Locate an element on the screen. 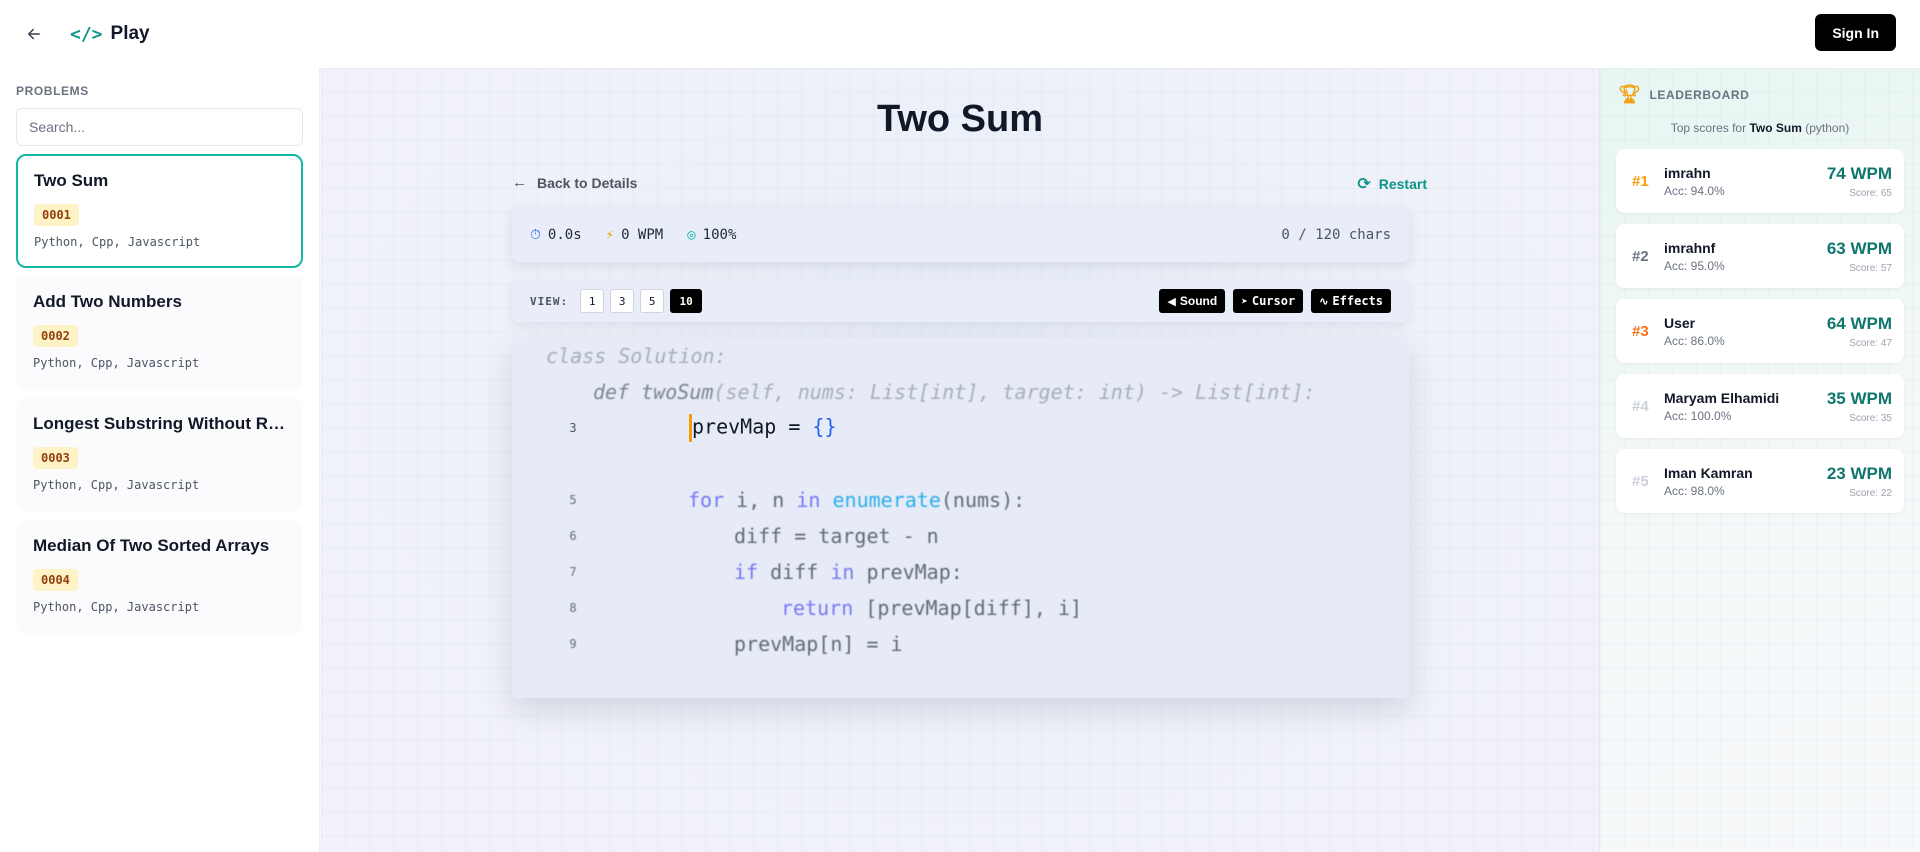  stopwatch-icon: ⏱ is located at coordinates (535, 234).